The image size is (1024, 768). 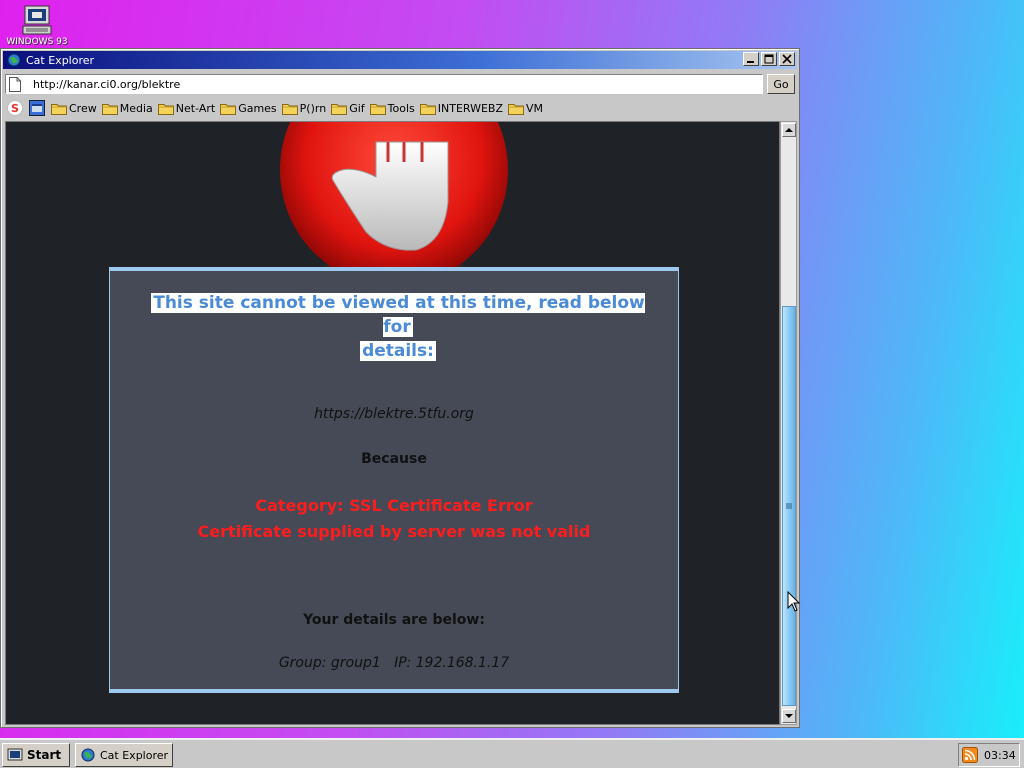 What do you see at coordinates (1000, 755) in the screenshot?
I see `clock: 03:34` at bounding box center [1000, 755].